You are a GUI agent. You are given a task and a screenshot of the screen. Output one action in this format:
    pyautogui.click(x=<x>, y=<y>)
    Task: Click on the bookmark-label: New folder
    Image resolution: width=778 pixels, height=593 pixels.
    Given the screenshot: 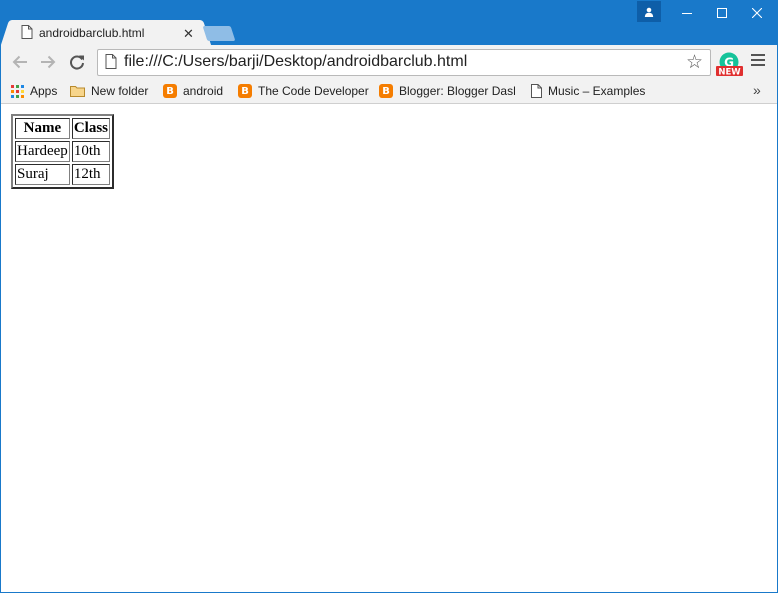 What is the action you would take?
    pyautogui.click(x=120, y=91)
    